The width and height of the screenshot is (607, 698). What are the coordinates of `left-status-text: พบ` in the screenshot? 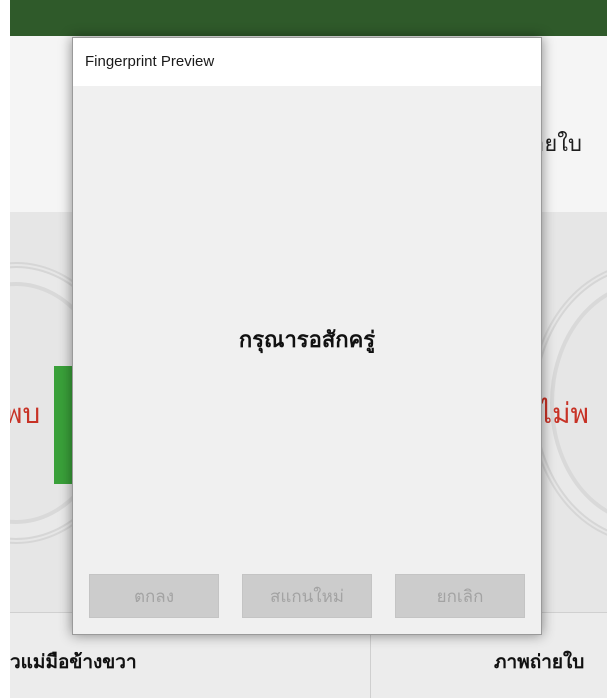 It's located at (25, 413).